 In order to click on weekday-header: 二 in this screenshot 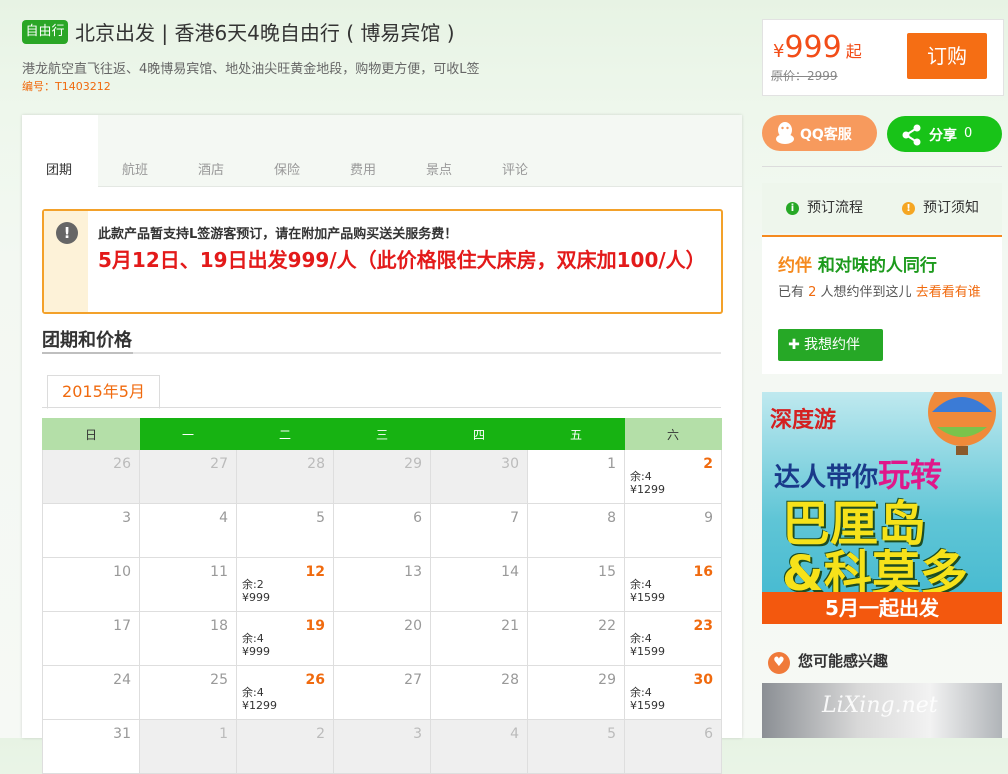, I will do `click(285, 434)`.